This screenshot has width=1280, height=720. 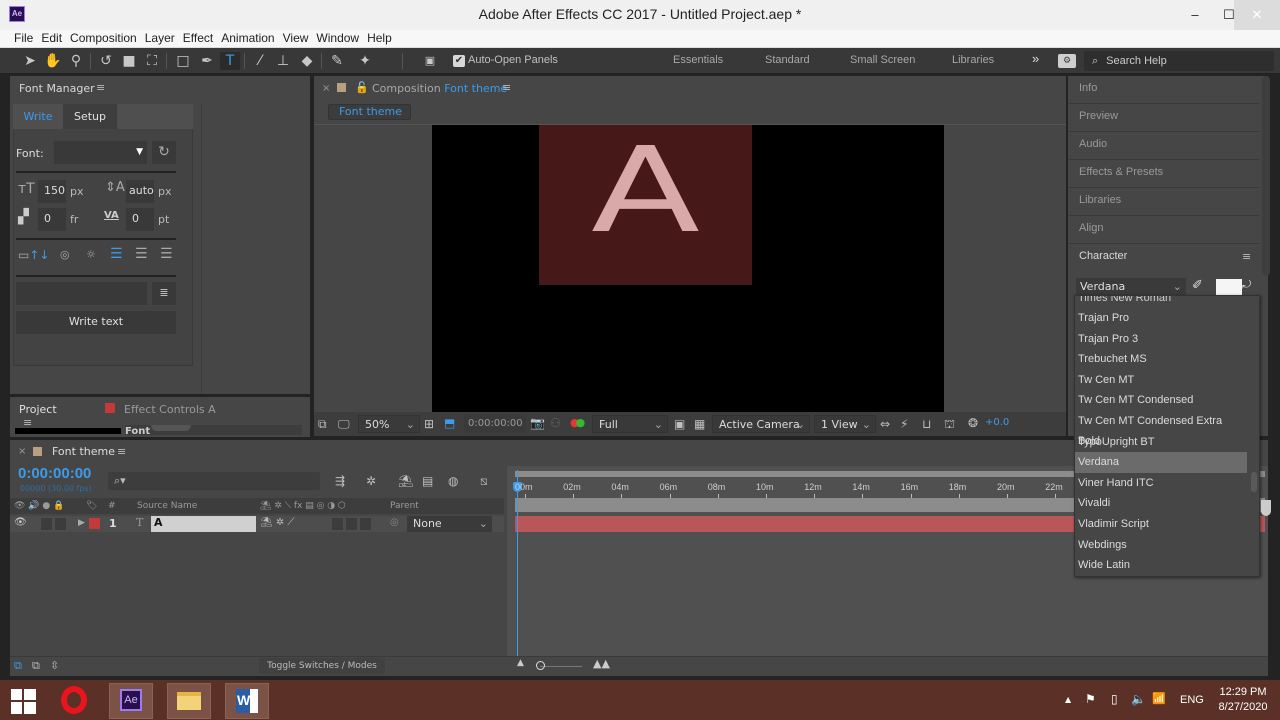 What do you see at coordinates (171, 428) in the screenshot?
I see `scrollbar-thumb` at bounding box center [171, 428].